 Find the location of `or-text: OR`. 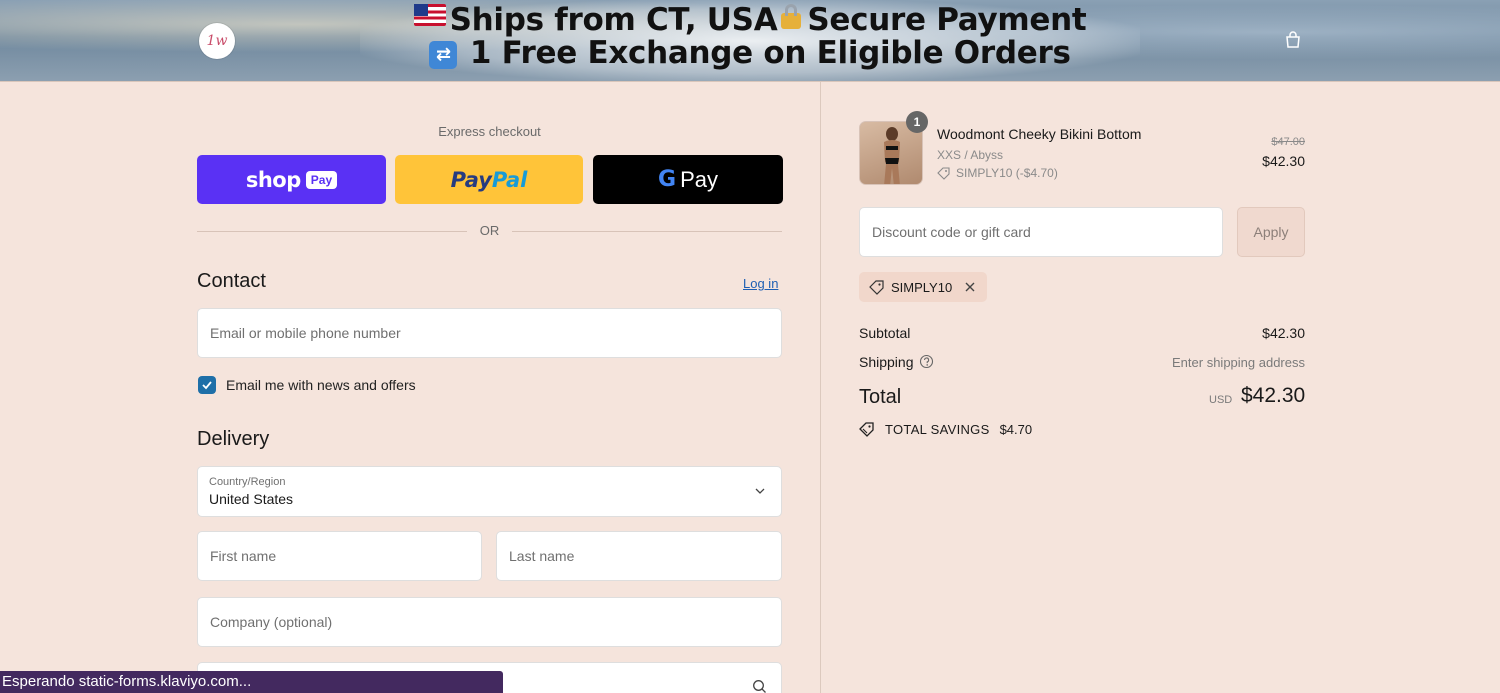

or-text: OR is located at coordinates (489, 230).